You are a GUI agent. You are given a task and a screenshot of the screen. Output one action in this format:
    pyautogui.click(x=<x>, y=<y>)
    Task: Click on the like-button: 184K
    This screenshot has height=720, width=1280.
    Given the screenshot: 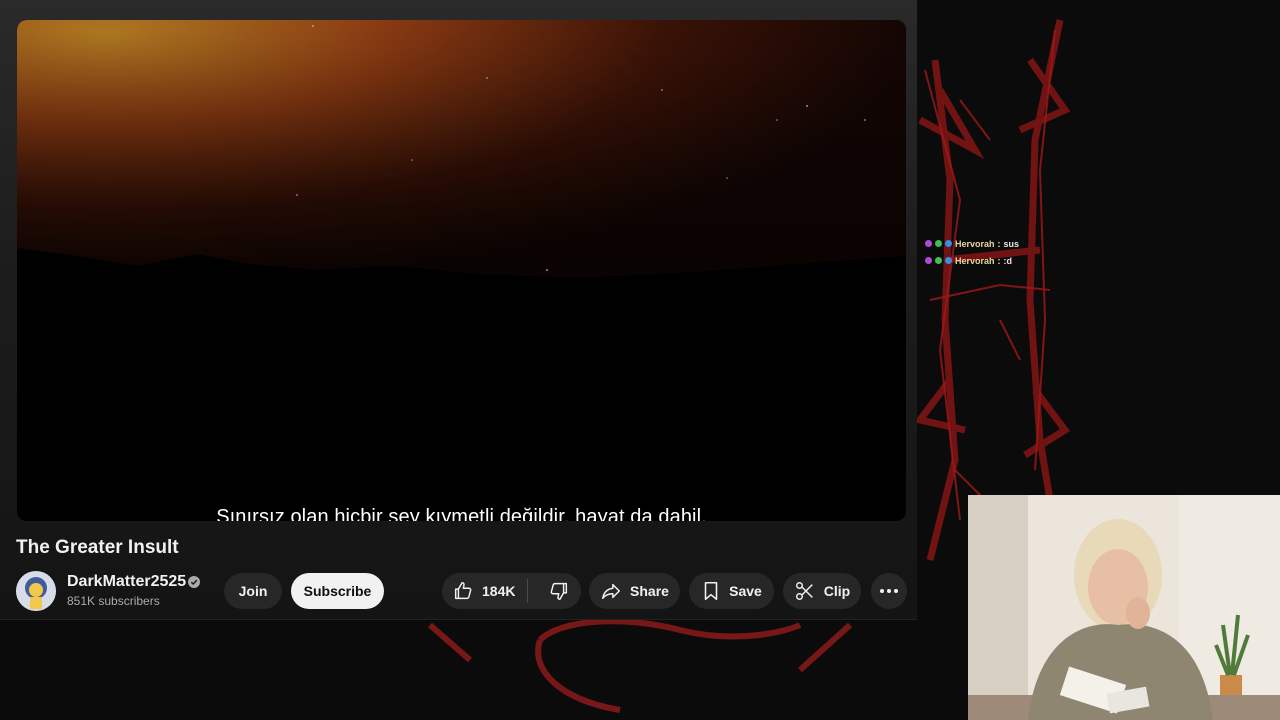 What is the action you would take?
    pyautogui.click(x=490, y=591)
    